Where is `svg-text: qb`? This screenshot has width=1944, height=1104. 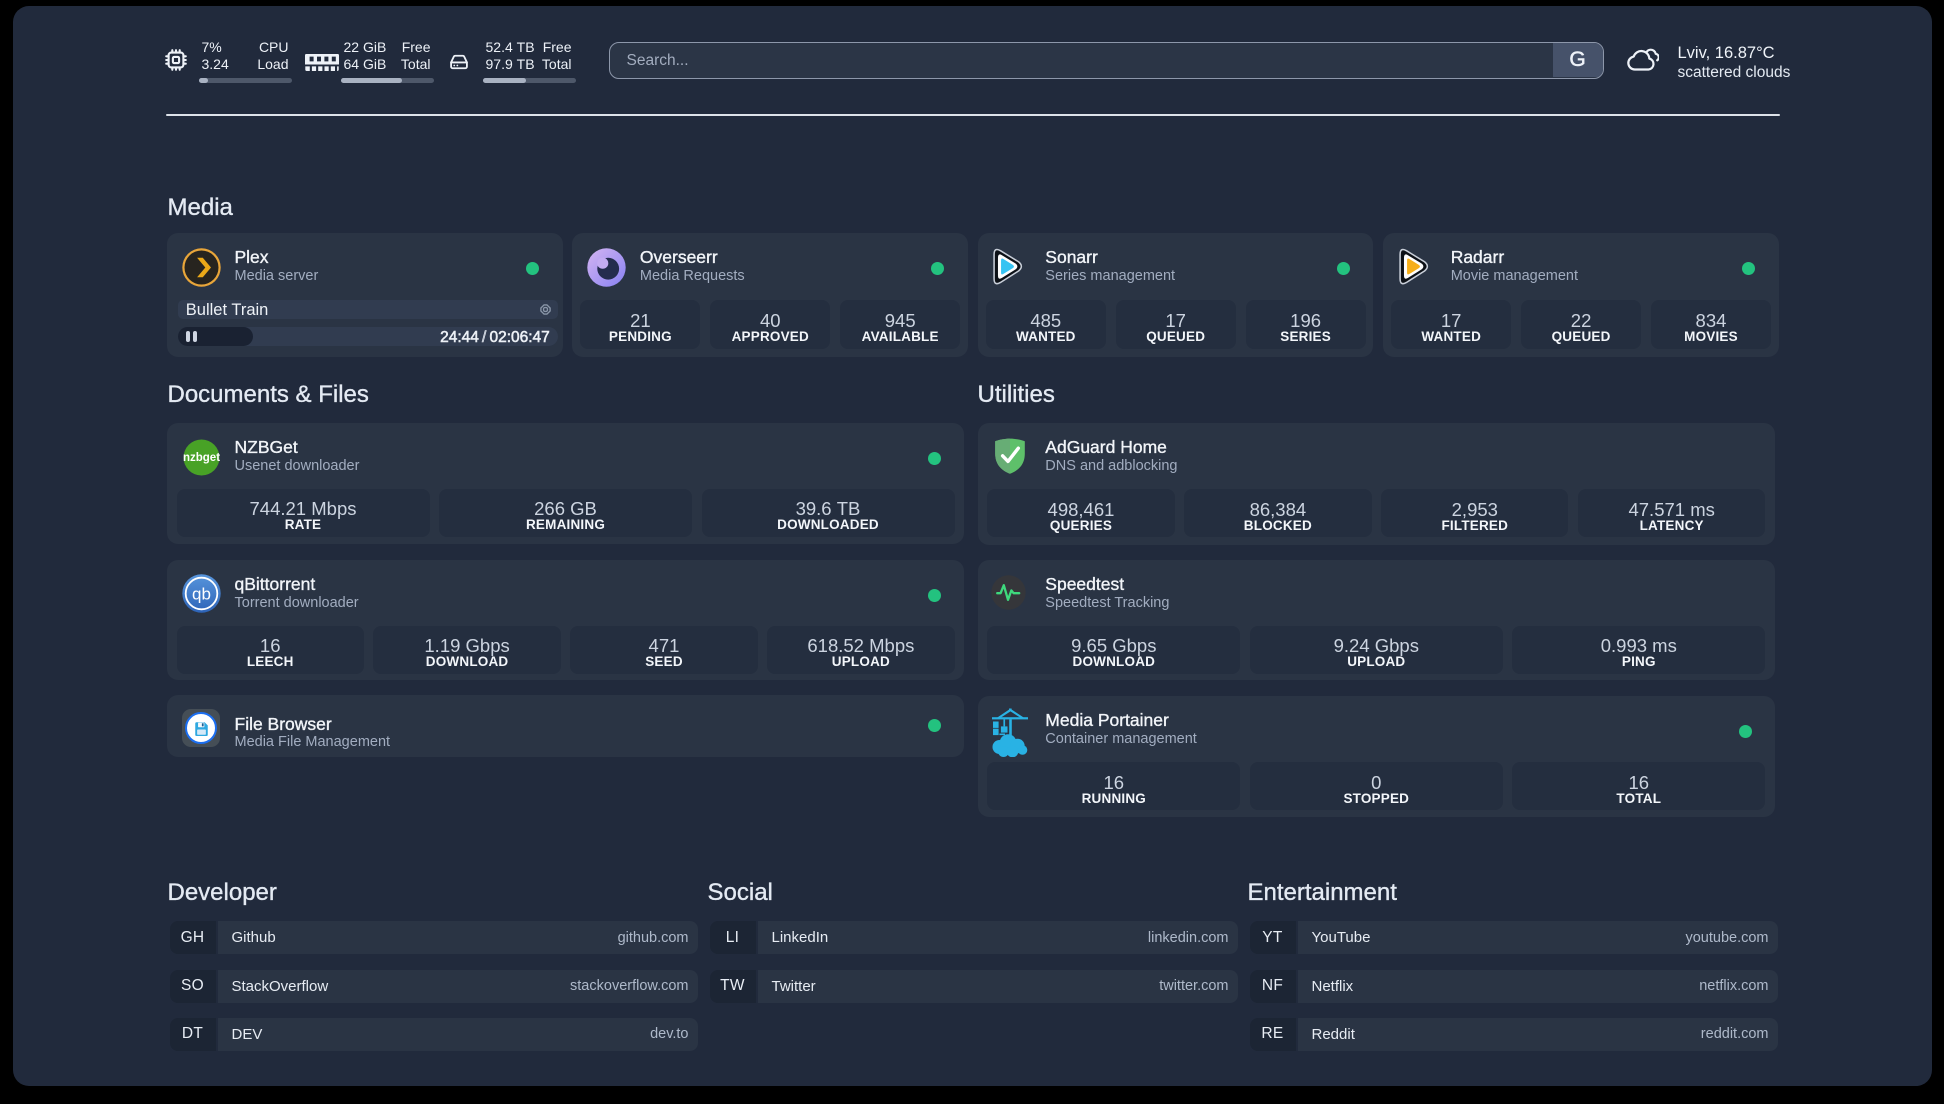 svg-text: qb is located at coordinates (201, 593).